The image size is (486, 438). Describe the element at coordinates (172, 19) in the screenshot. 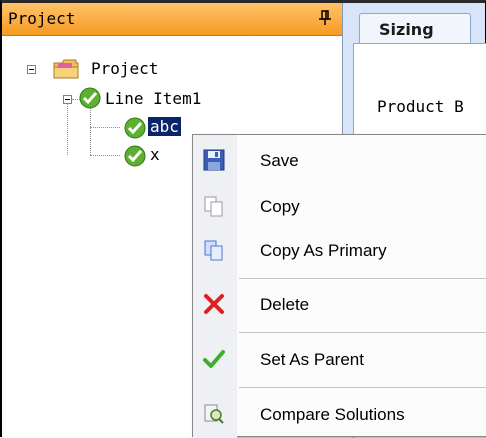

I see `project-panel-header: Project` at that location.